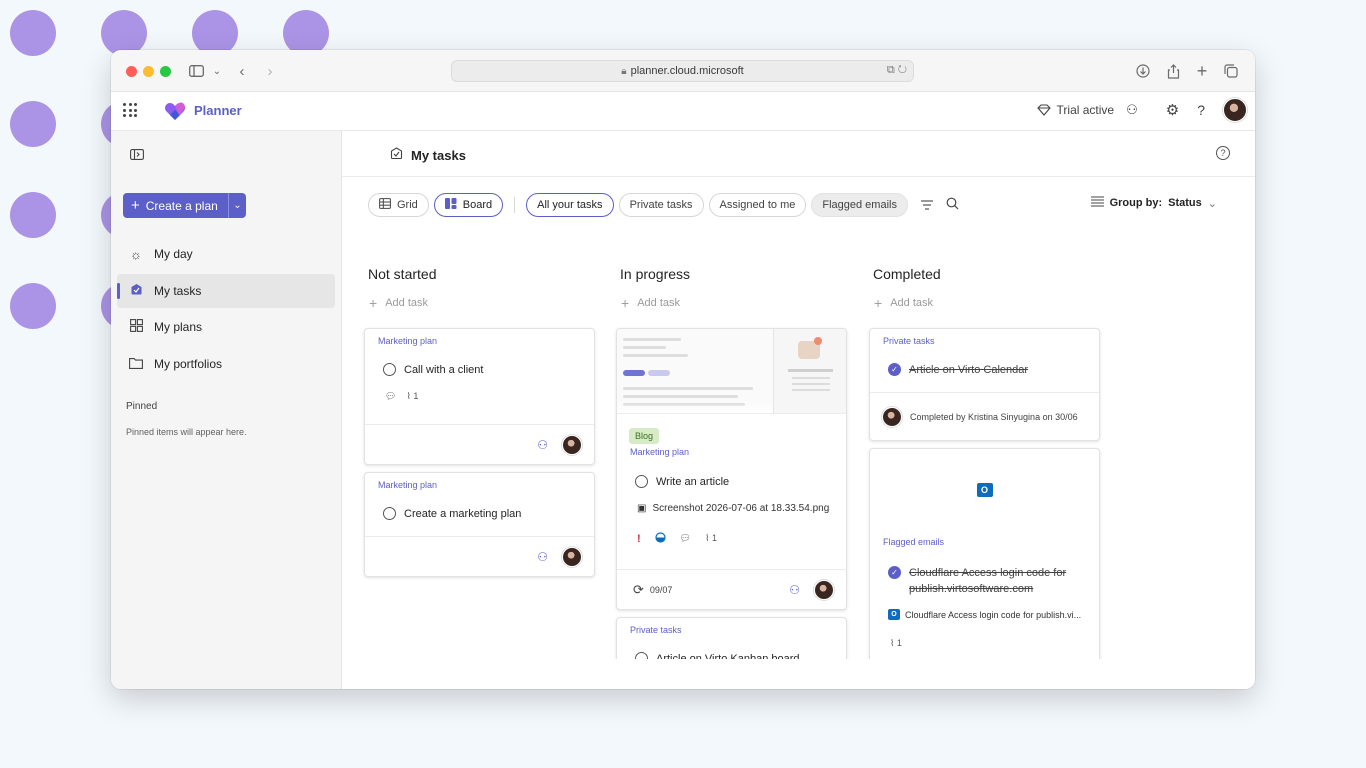 The image size is (1366, 768). What do you see at coordinates (1173, 71) in the screenshot?
I see `share-icon` at bounding box center [1173, 71].